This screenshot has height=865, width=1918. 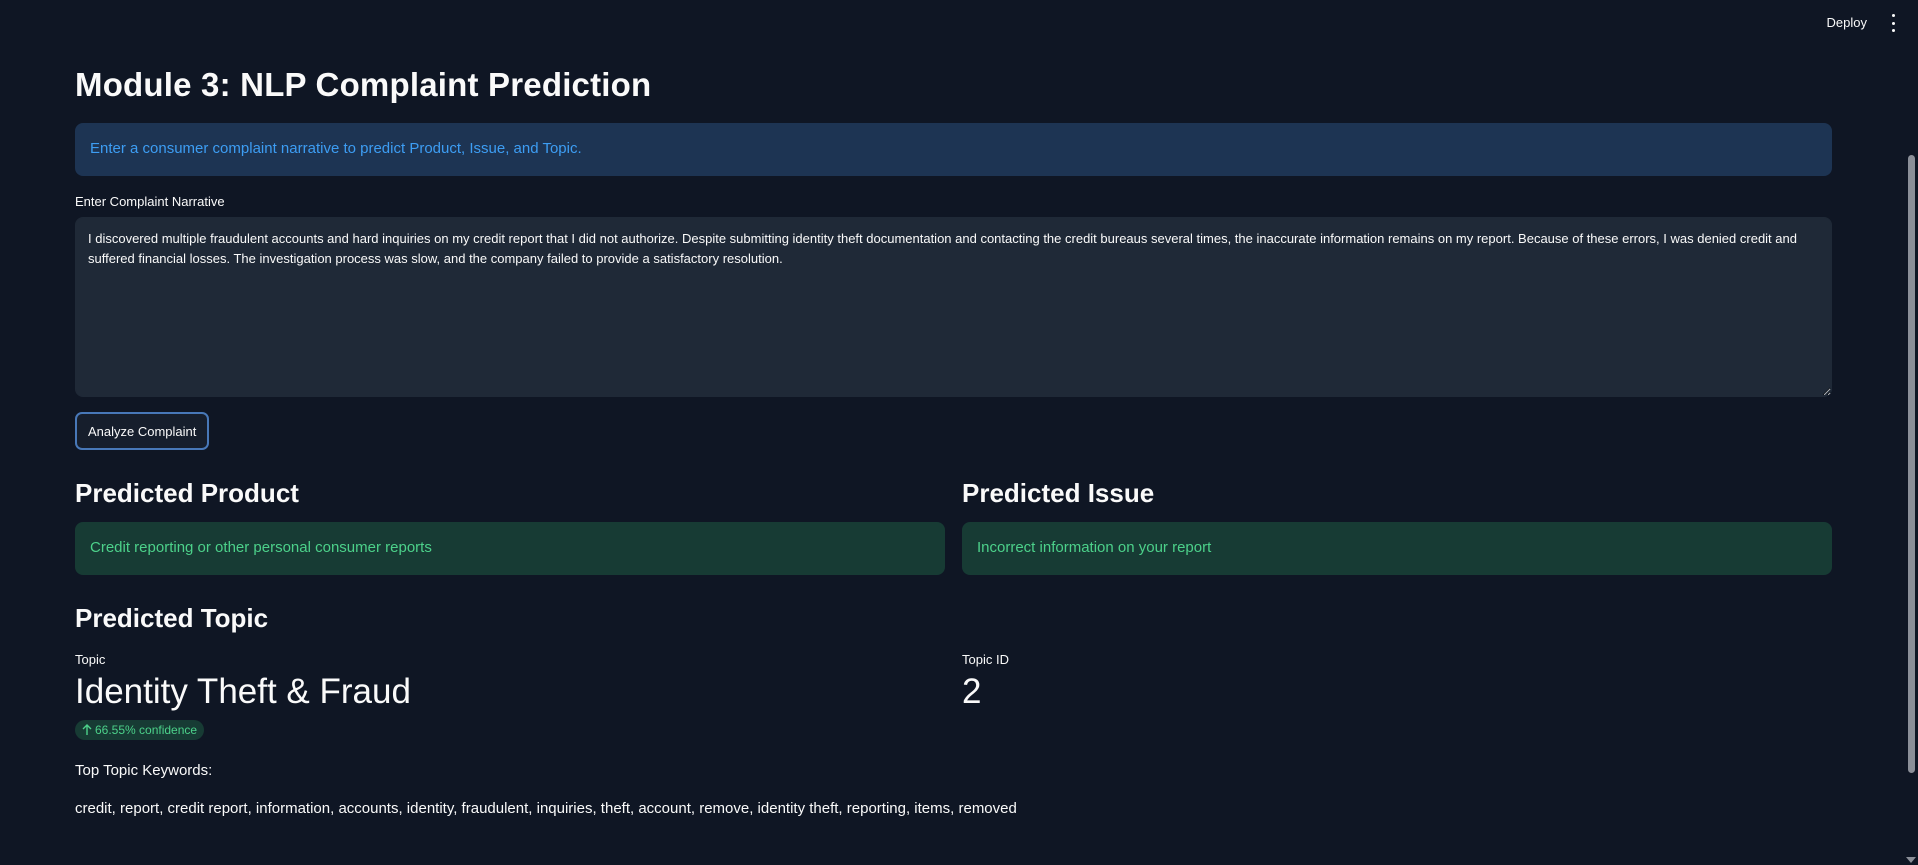 I want to click on topic-id-metric-value: 2, so click(x=972, y=691).